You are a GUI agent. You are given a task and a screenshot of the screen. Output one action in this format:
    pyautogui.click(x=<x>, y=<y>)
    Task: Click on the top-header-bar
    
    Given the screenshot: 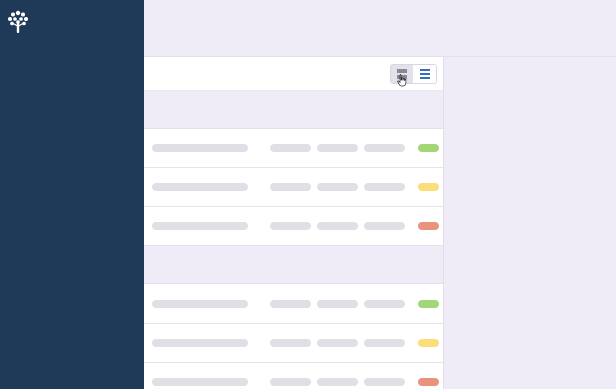 What is the action you would take?
    pyautogui.click(x=380, y=28)
    